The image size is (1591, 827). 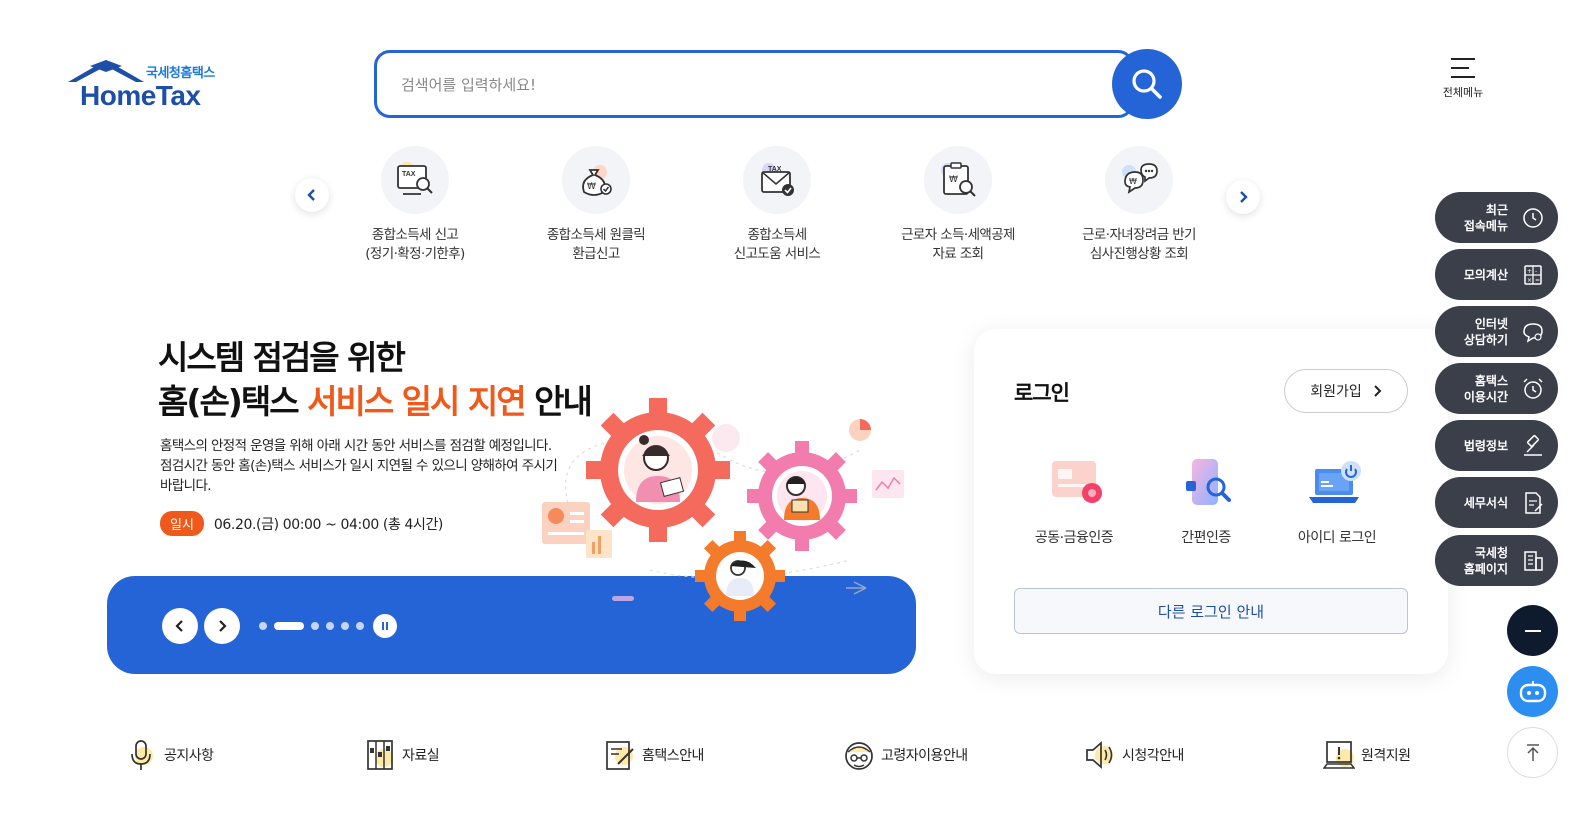 What do you see at coordinates (1496, 388) in the screenshot?
I see `side-hometax-hours: 홈택스 이용시간` at bounding box center [1496, 388].